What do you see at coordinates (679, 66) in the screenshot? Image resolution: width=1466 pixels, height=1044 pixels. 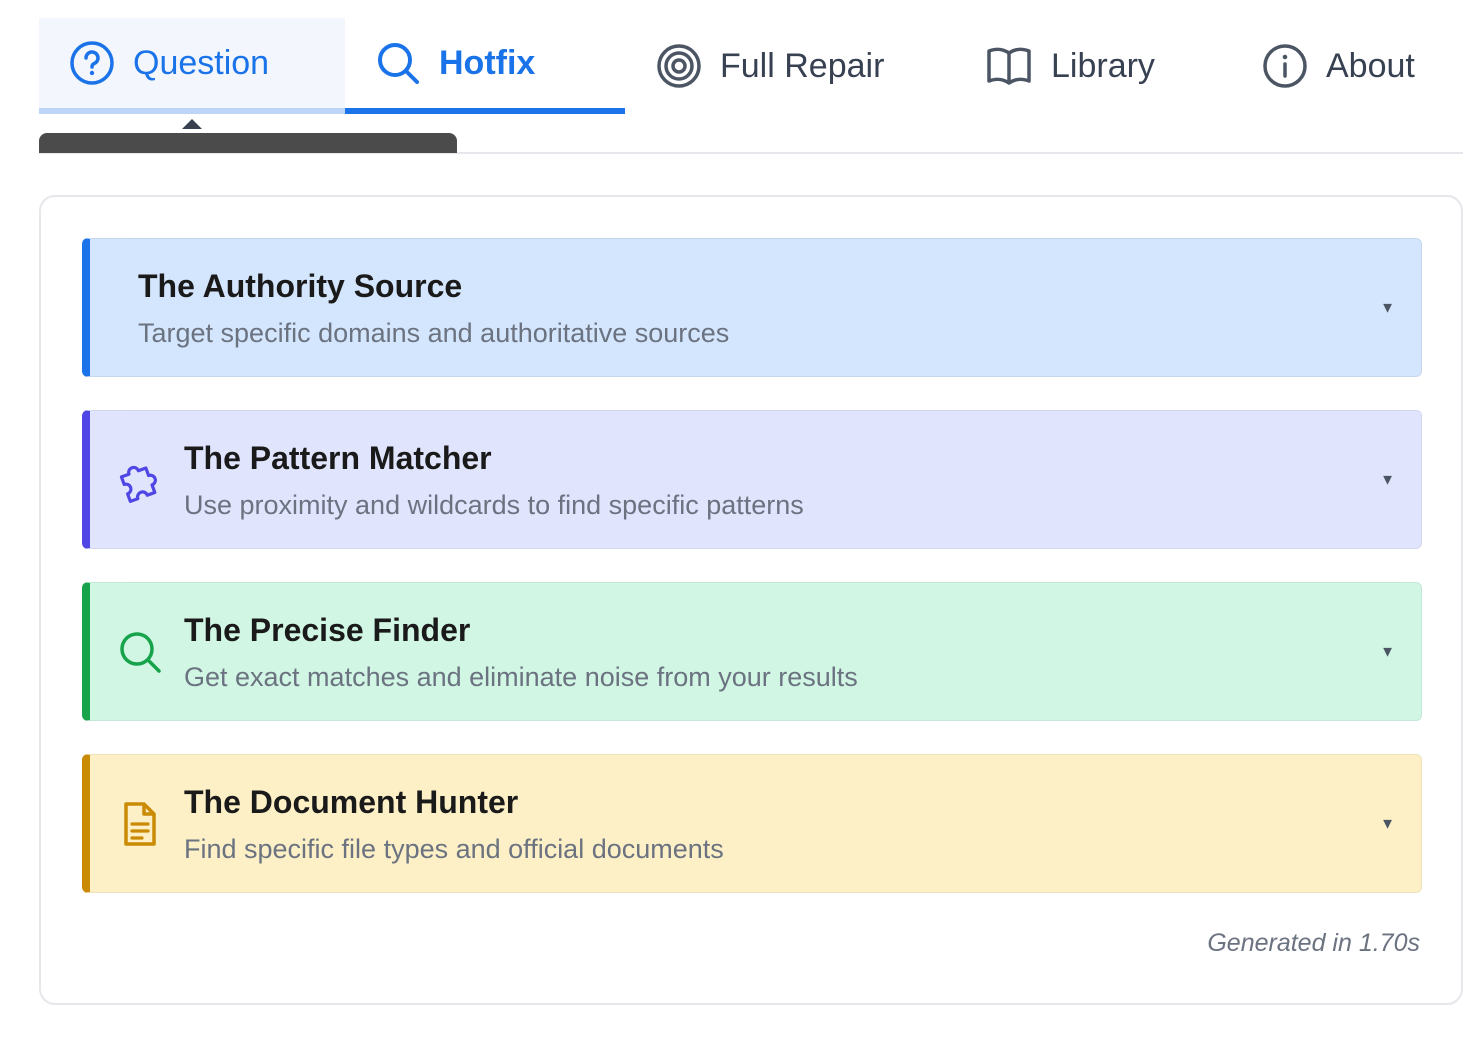 I see `target-icon` at bounding box center [679, 66].